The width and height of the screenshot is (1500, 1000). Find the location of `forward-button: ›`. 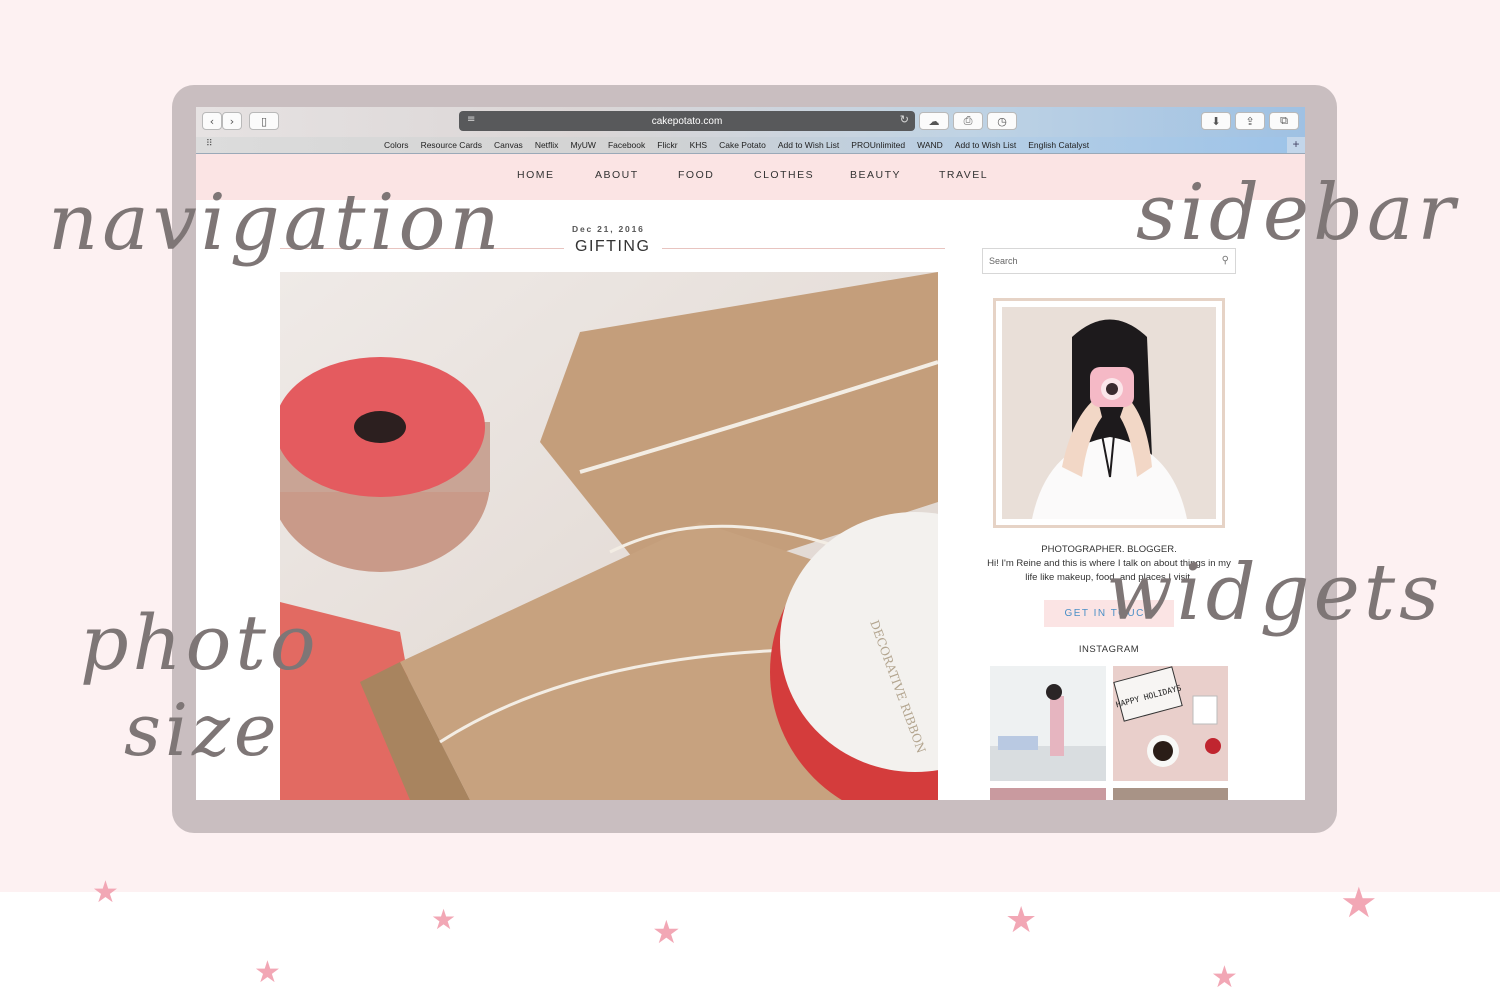

forward-button: › is located at coordinates (232, 121).